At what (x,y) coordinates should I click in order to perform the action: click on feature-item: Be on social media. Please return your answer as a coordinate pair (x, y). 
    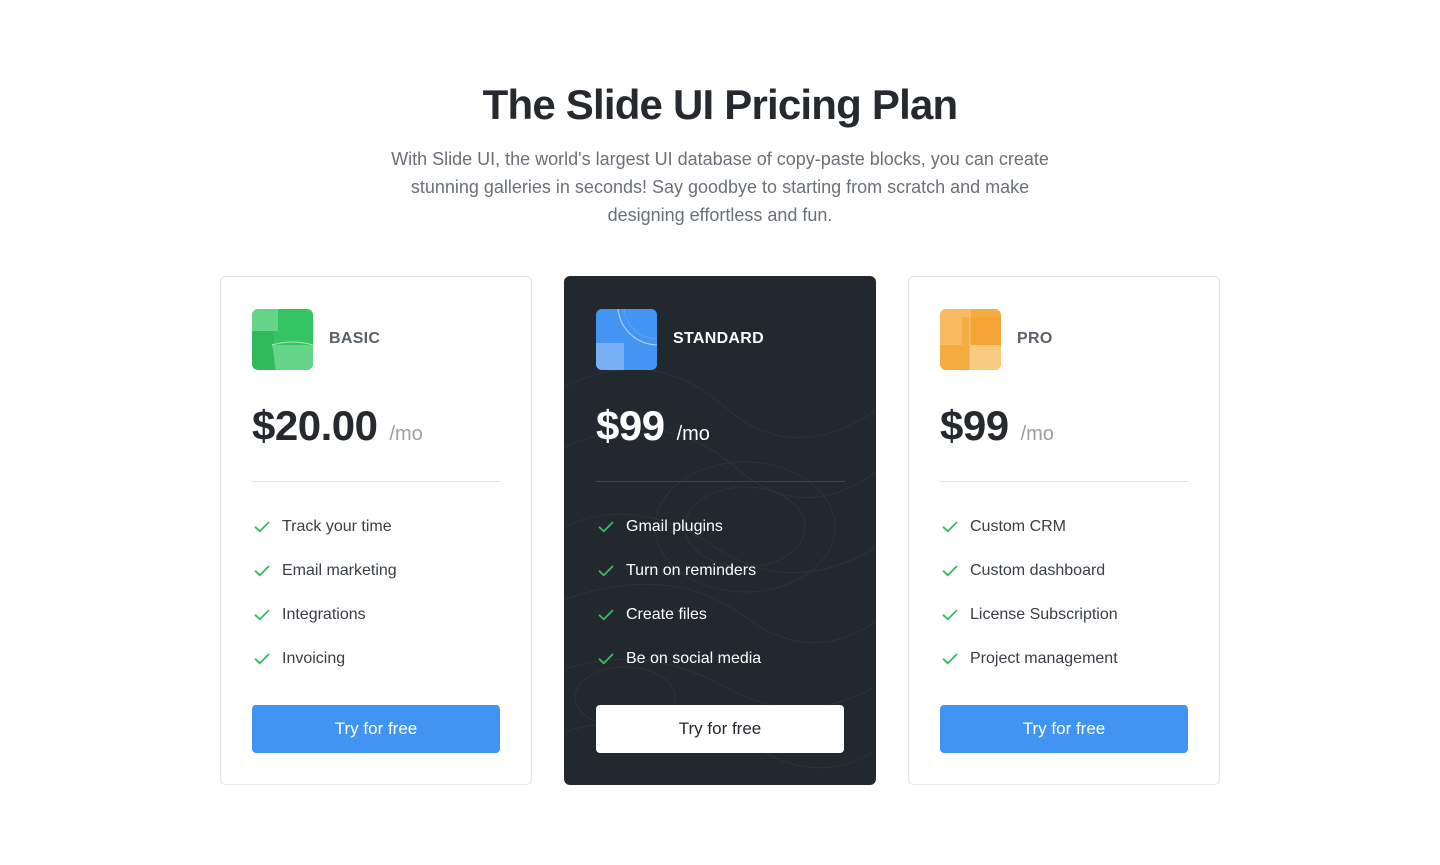
    Looking at the image, I should click on (678, 659).